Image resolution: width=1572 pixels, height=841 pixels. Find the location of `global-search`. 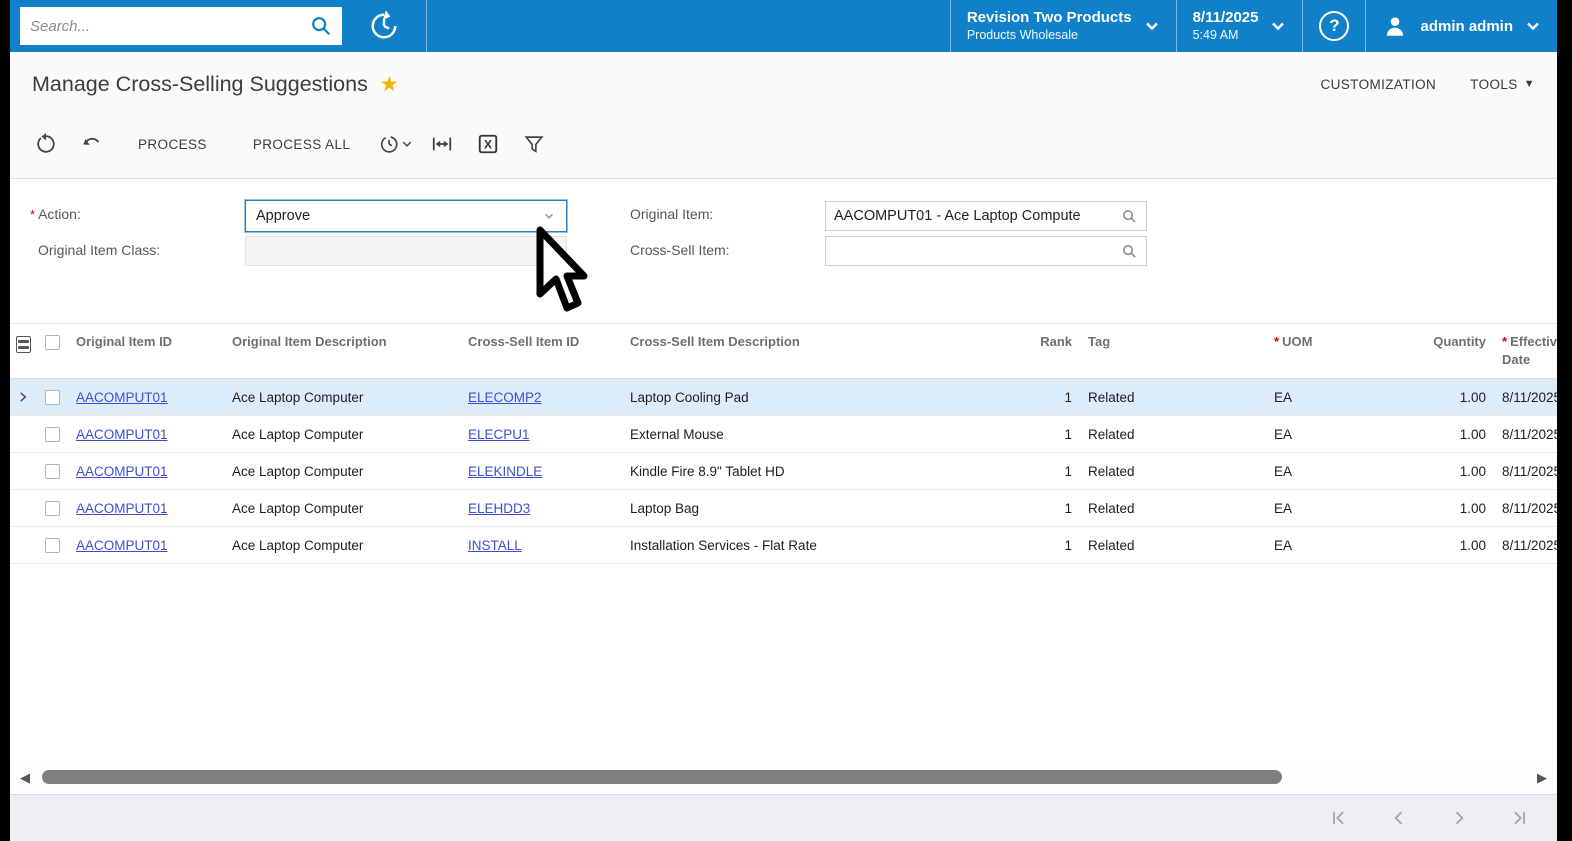

global-search is located at coordinates (181, 26).